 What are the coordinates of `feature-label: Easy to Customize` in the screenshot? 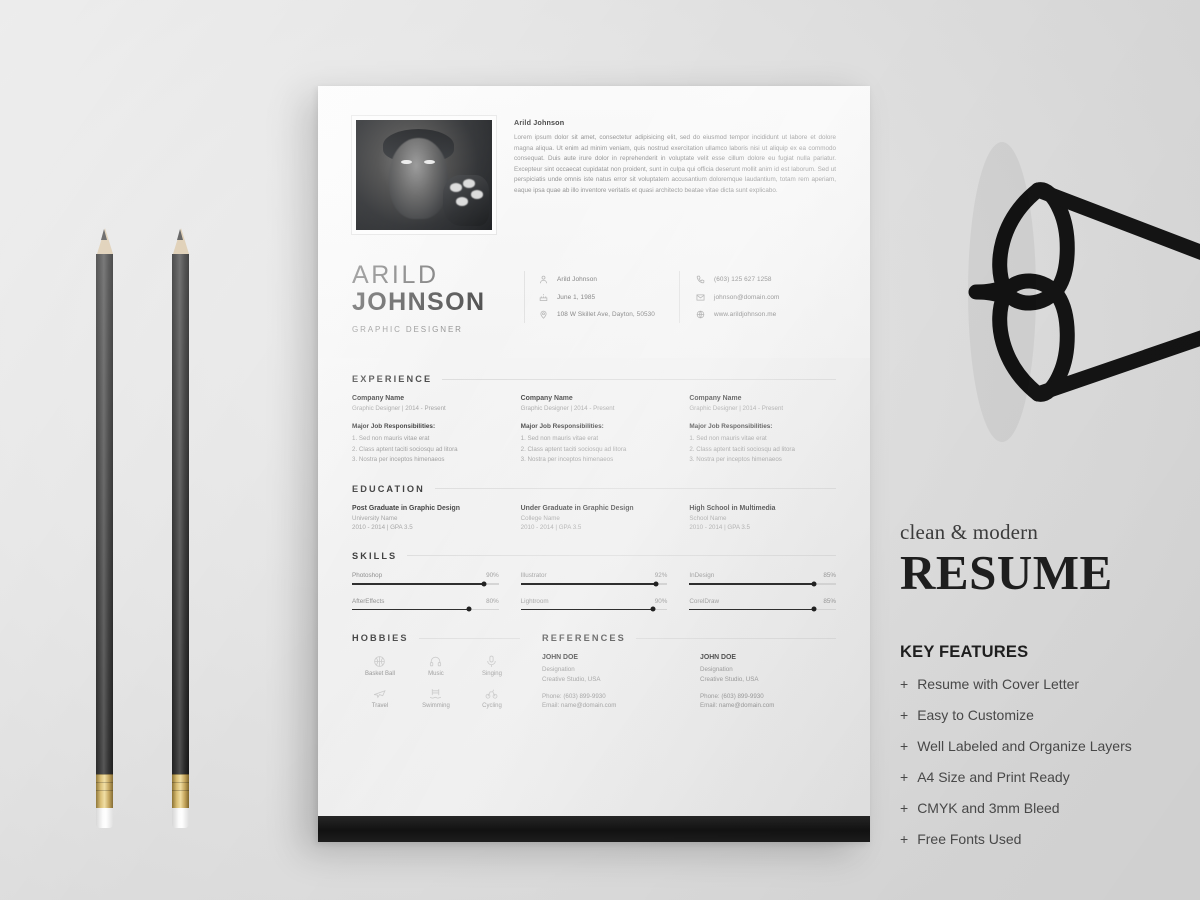 It's located at (975, 714).